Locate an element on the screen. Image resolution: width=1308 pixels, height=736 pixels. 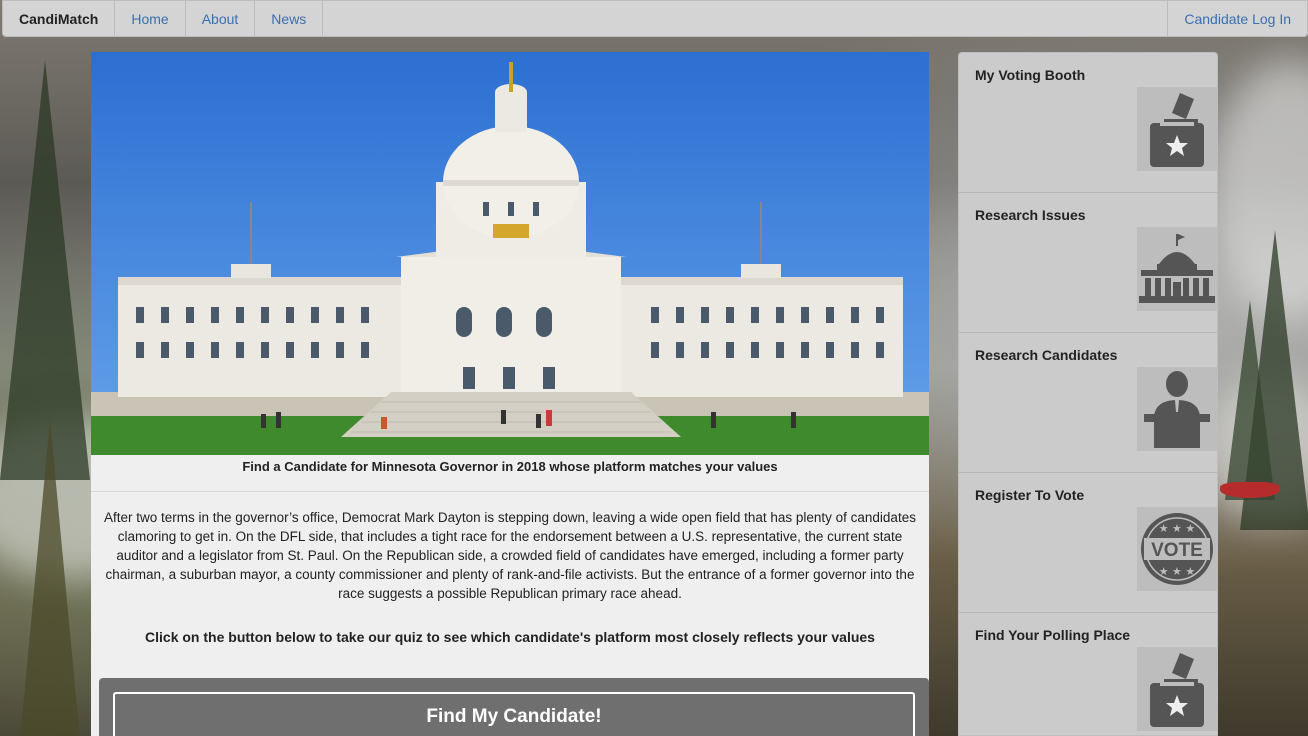
capitol-building-icon is located at coordinates (1177, 269).